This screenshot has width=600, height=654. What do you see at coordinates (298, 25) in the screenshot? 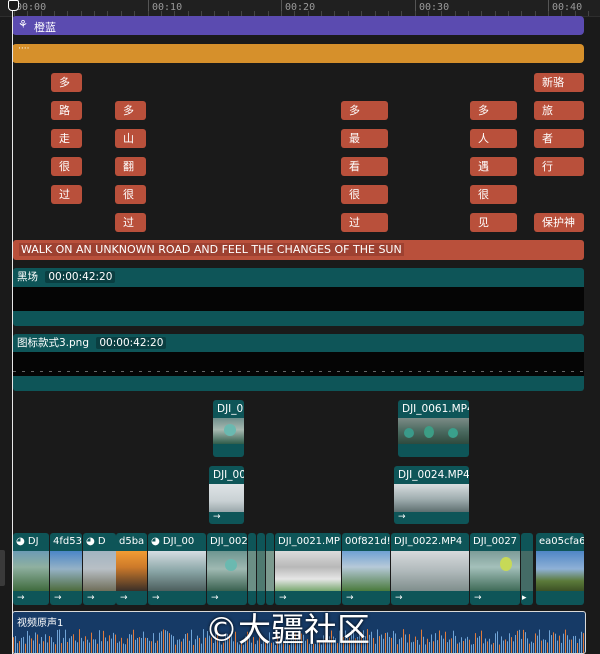
I see `filter-clip: ⚘ 橙蓝` at bounding box center [298, 25].